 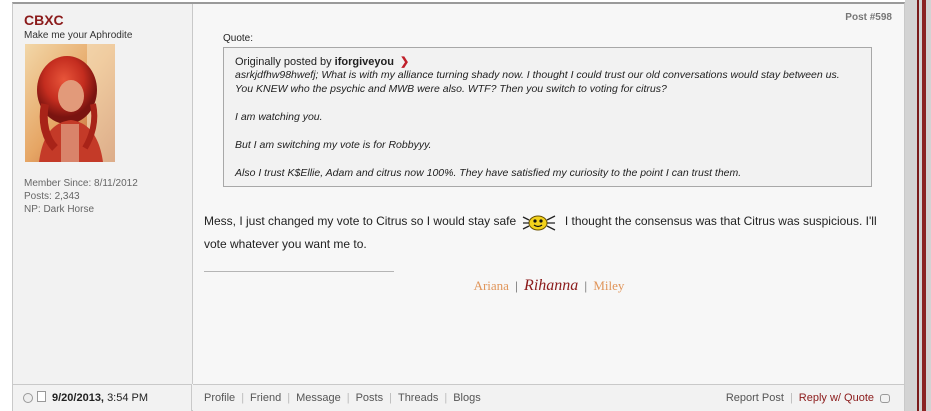 I want to click on post-actions: Report Post | Reply w/ Quote, so click(x=808, y=398).